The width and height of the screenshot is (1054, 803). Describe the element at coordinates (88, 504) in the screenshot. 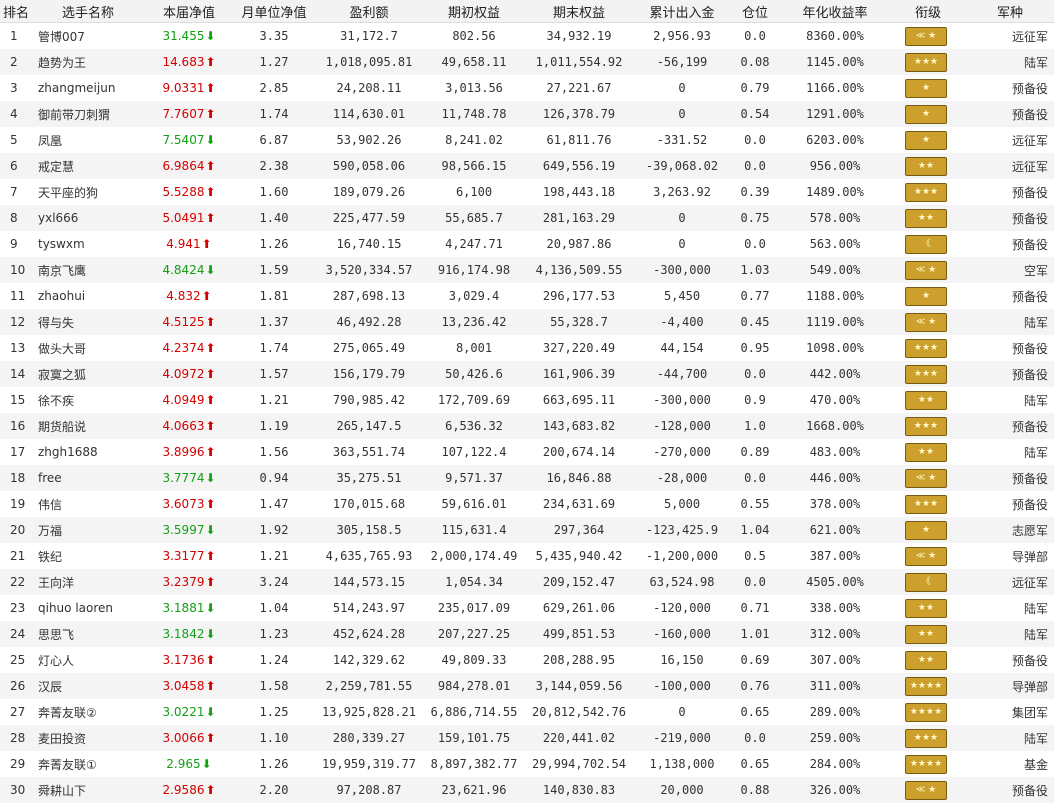

I see `player-name-link: 伟信` at that location.